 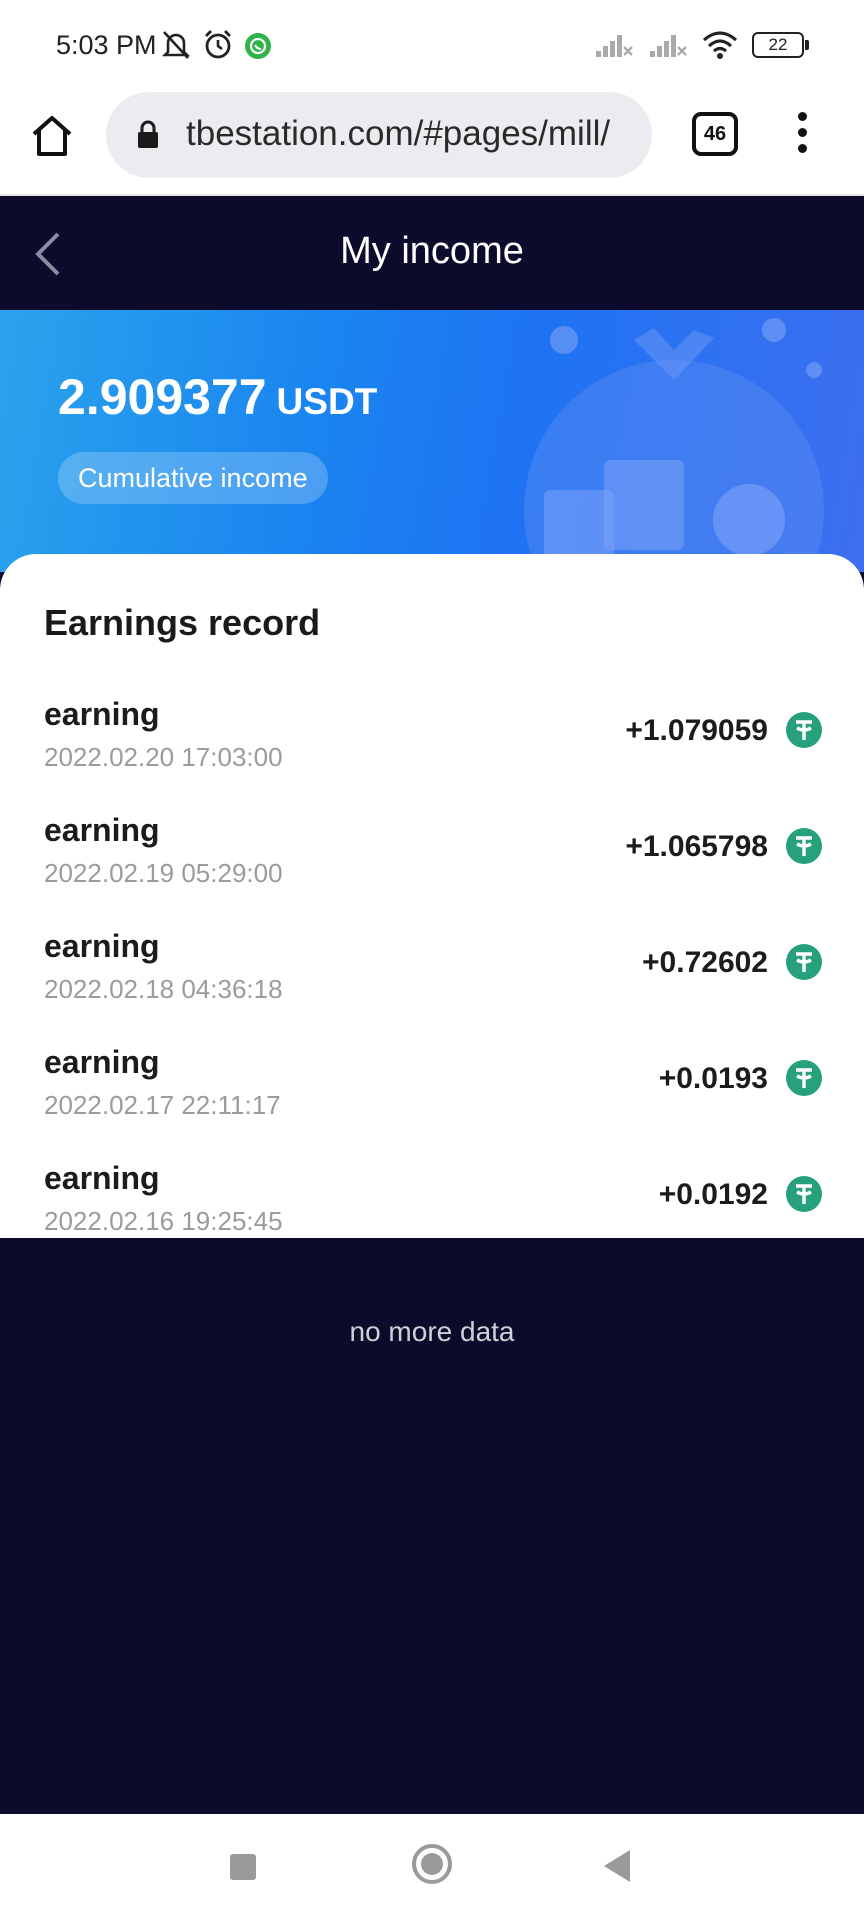 I want to click on balance-unit: USDT, so click(x=327, y=401).